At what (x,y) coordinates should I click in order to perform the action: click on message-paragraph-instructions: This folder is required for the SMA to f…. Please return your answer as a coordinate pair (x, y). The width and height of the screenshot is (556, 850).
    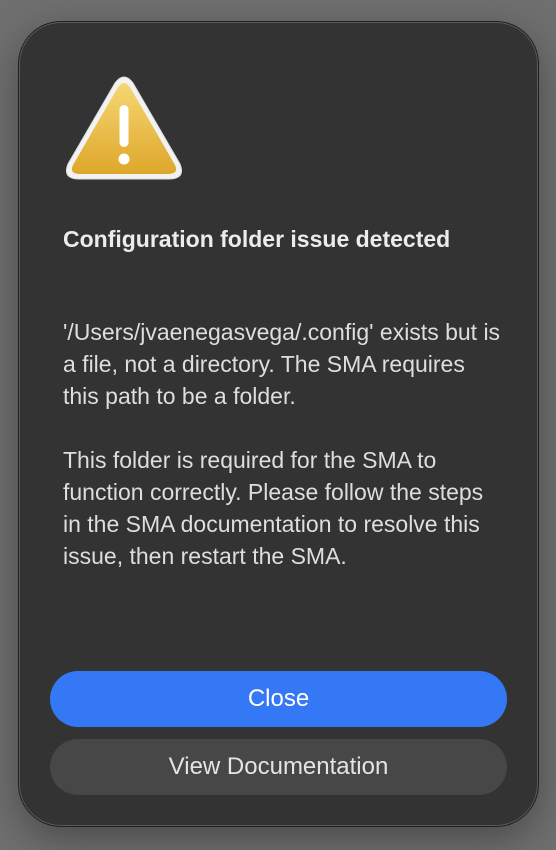
    Looking at the image, I should click on (273, 508).